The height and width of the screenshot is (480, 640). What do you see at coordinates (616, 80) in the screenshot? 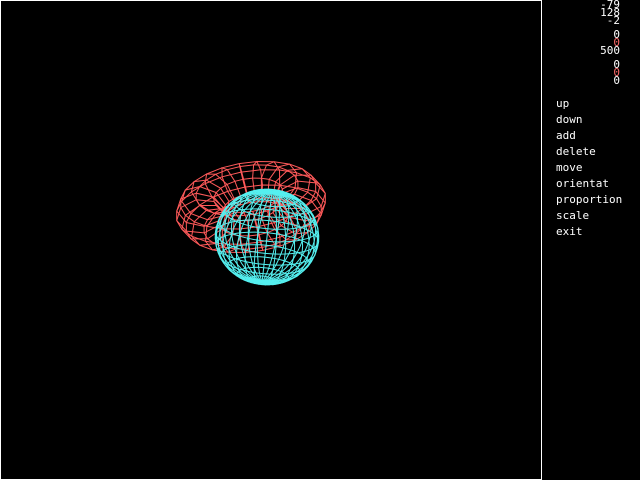
I see `readout-9: 0` at bounding box center [616, 80].